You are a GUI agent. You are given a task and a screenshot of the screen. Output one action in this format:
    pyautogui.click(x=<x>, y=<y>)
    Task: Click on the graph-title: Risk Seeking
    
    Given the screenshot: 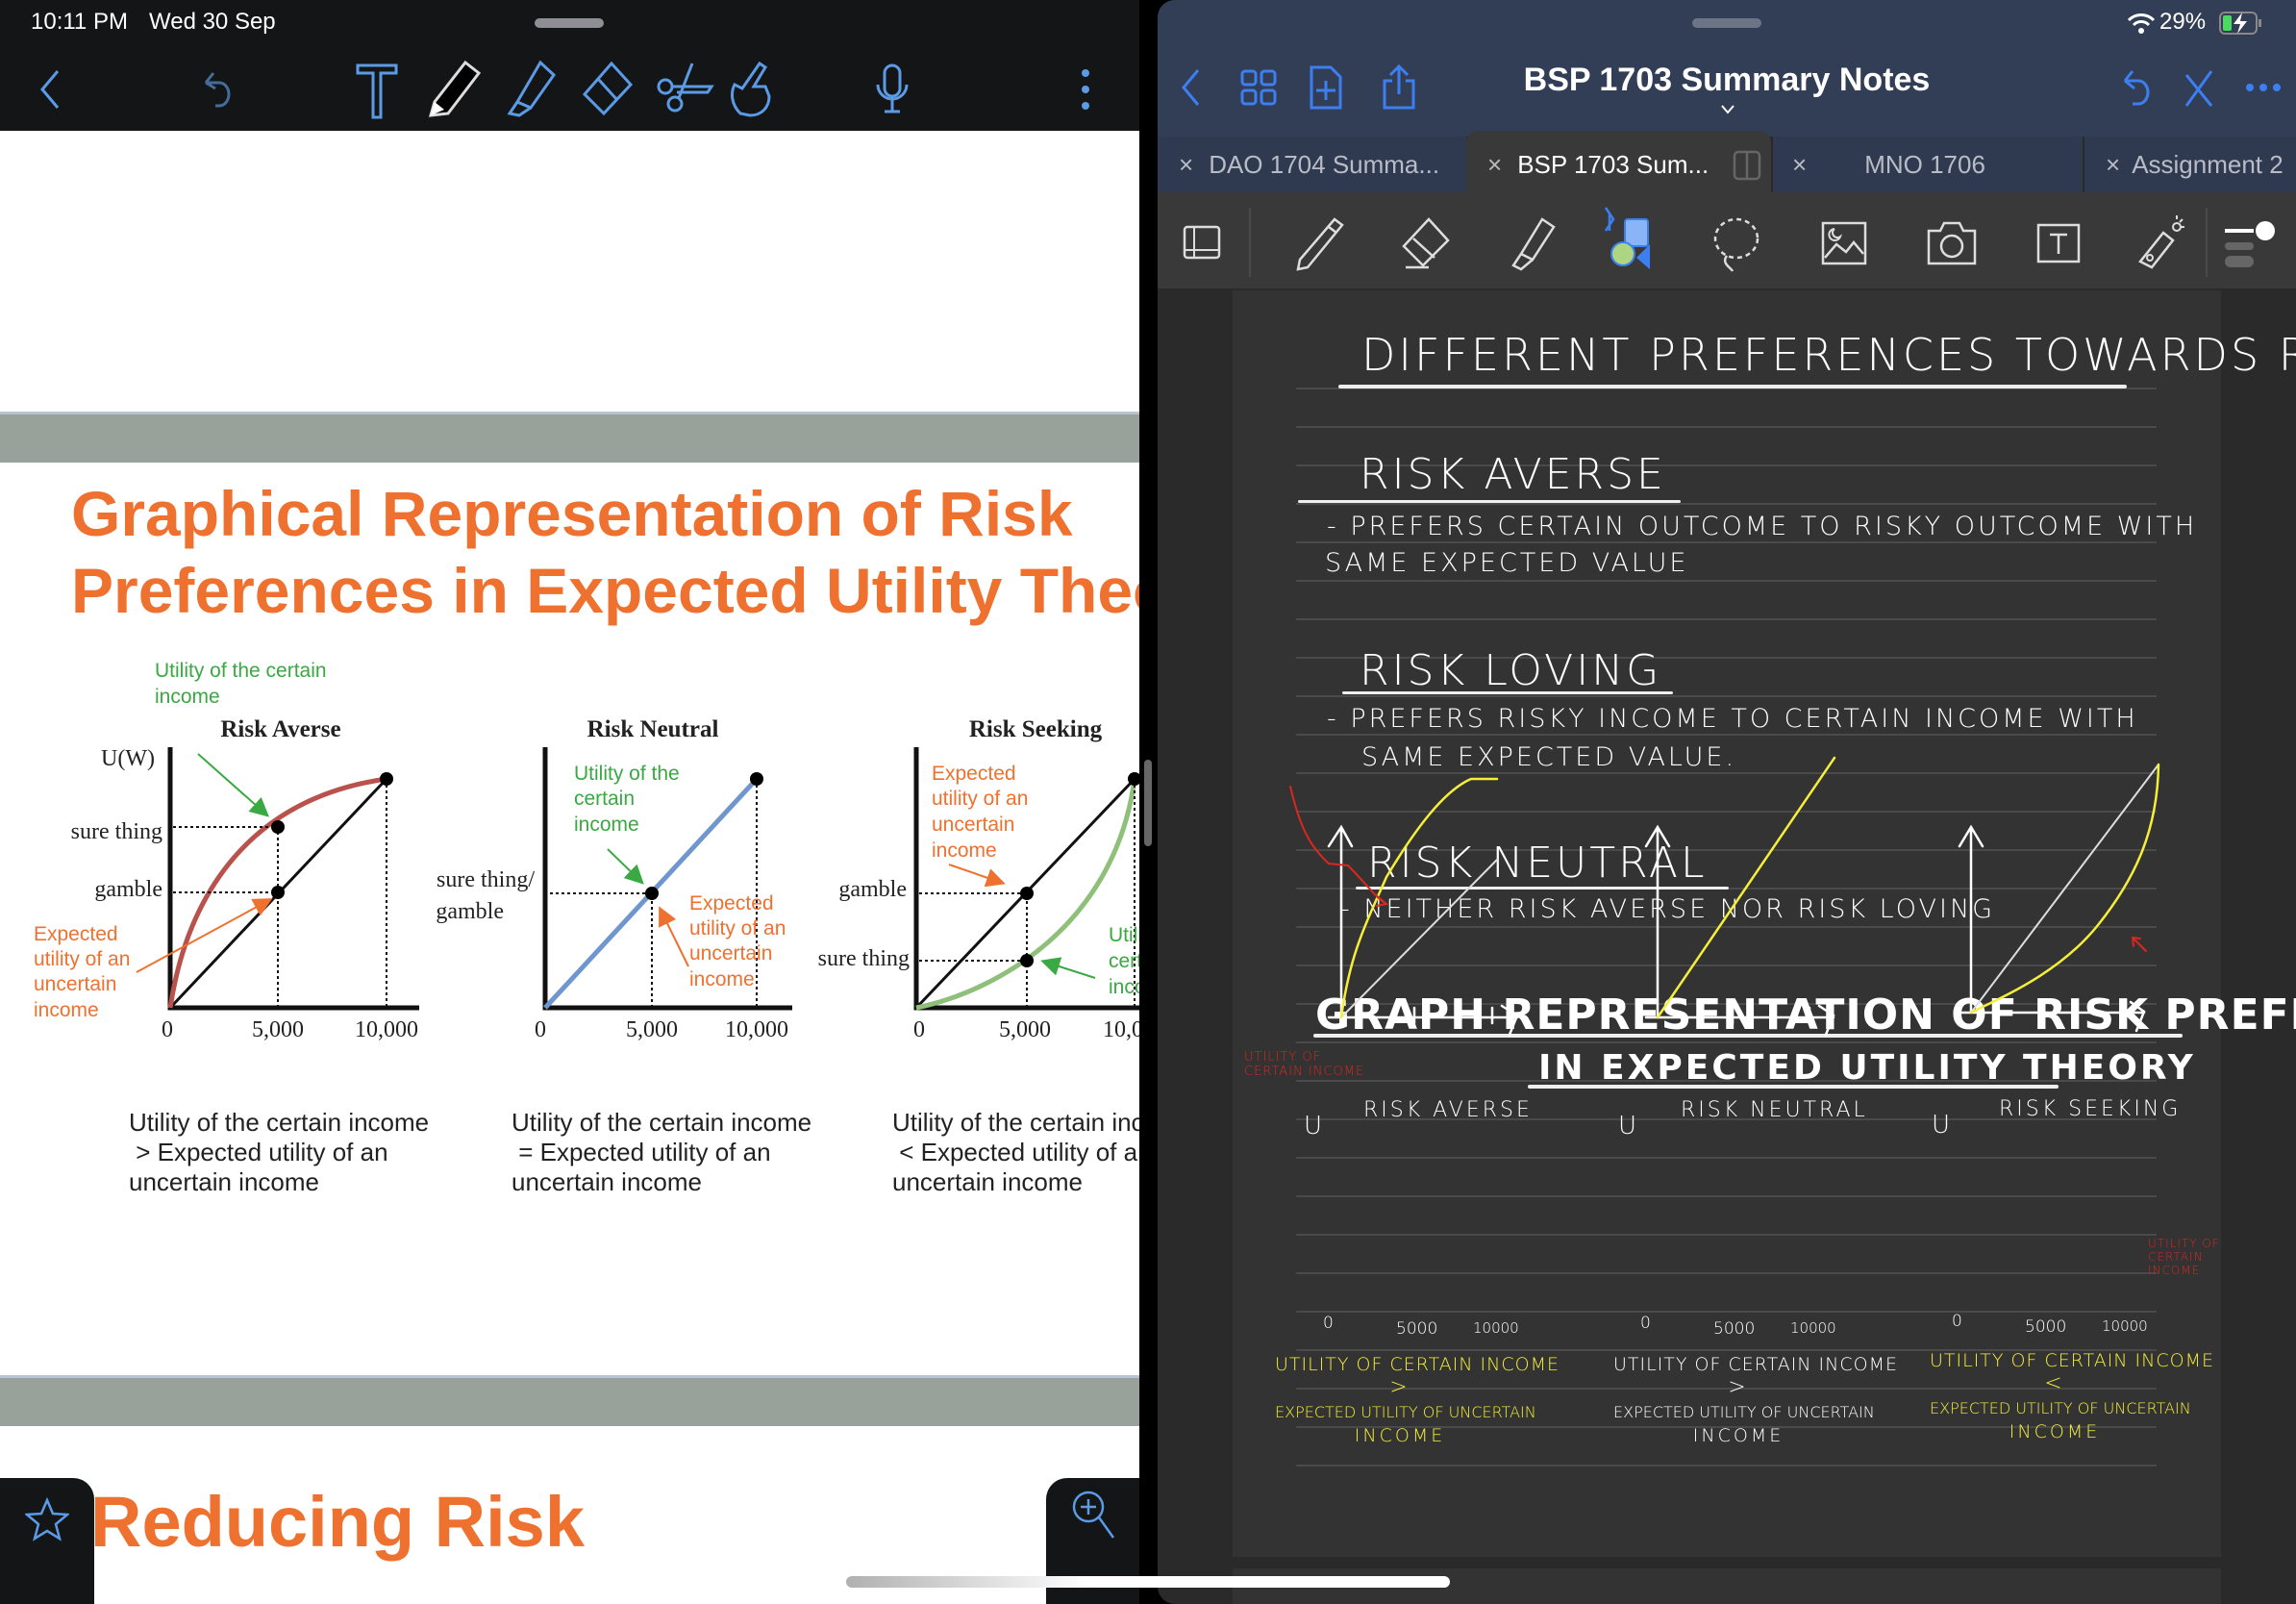 What is the action you would take?
    pyautogui.click(x=2090, y=1109)
    